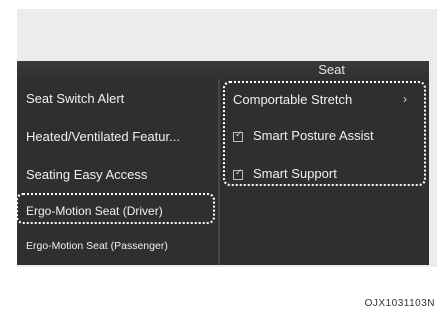 This screenshot has height=309, width=437. What do you see at coordinates (75, 98) in the screenshot?
I see `menu-item-seat-switch-alert: Seat Switch Alert` at bounding box center [75, 98].